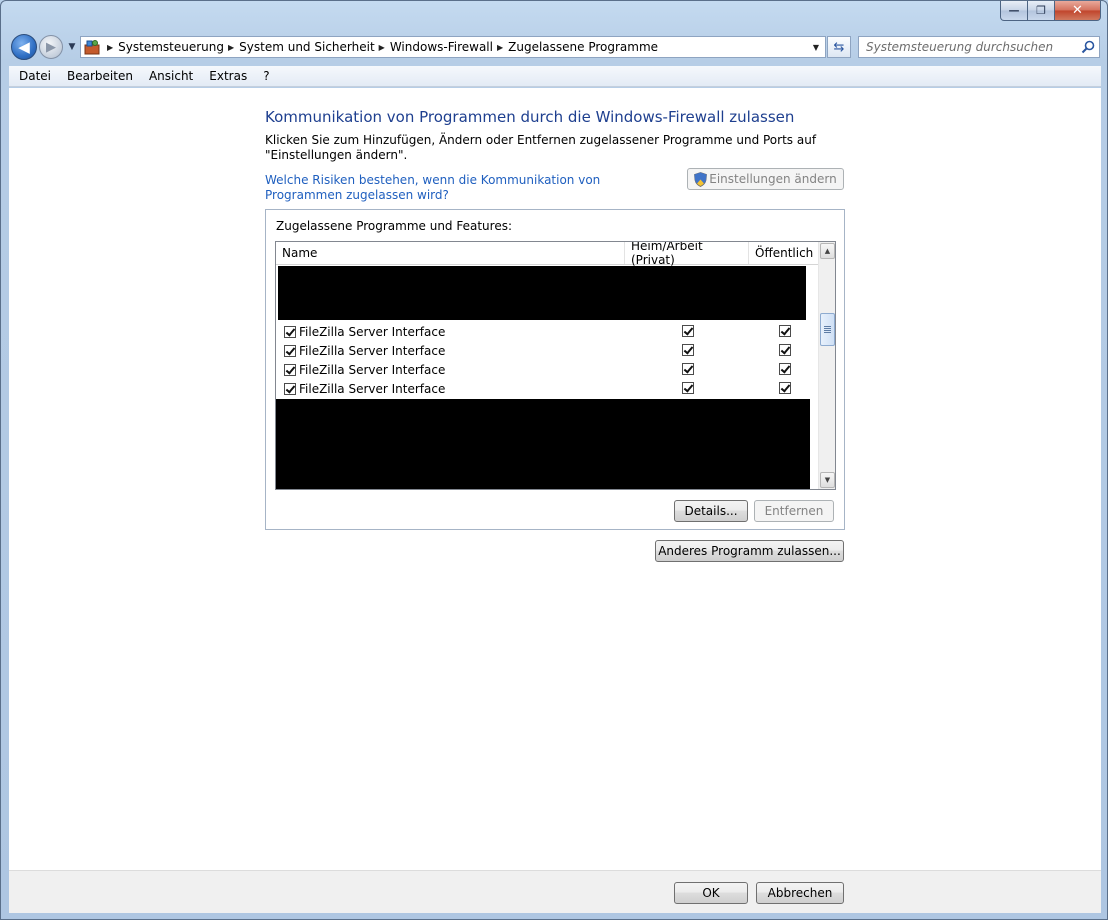 This screenshot has width=1108, height=920. What do you see at coordinates (1014, 11) in the screenshot?
I see `minimize-button: —` at bounding box center [1014, 11].